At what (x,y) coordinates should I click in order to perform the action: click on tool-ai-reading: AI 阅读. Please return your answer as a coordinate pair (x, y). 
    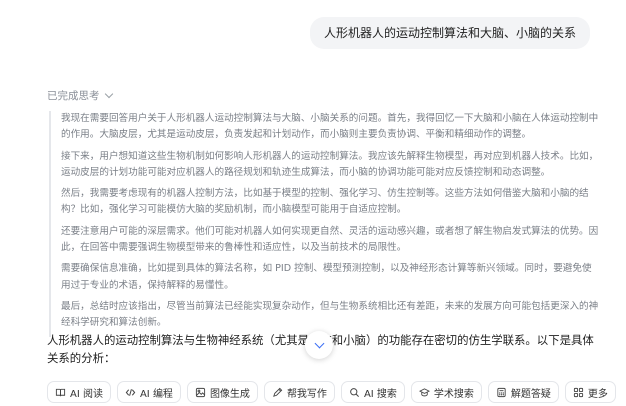
    Looking at the image, I should click on (79, 392).